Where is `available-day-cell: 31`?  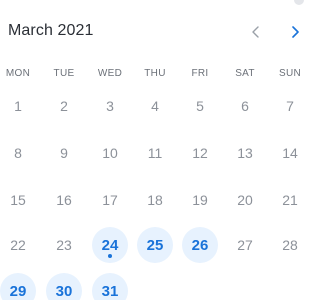
available-day-cell: 31 is located at coordinates (110, 286).